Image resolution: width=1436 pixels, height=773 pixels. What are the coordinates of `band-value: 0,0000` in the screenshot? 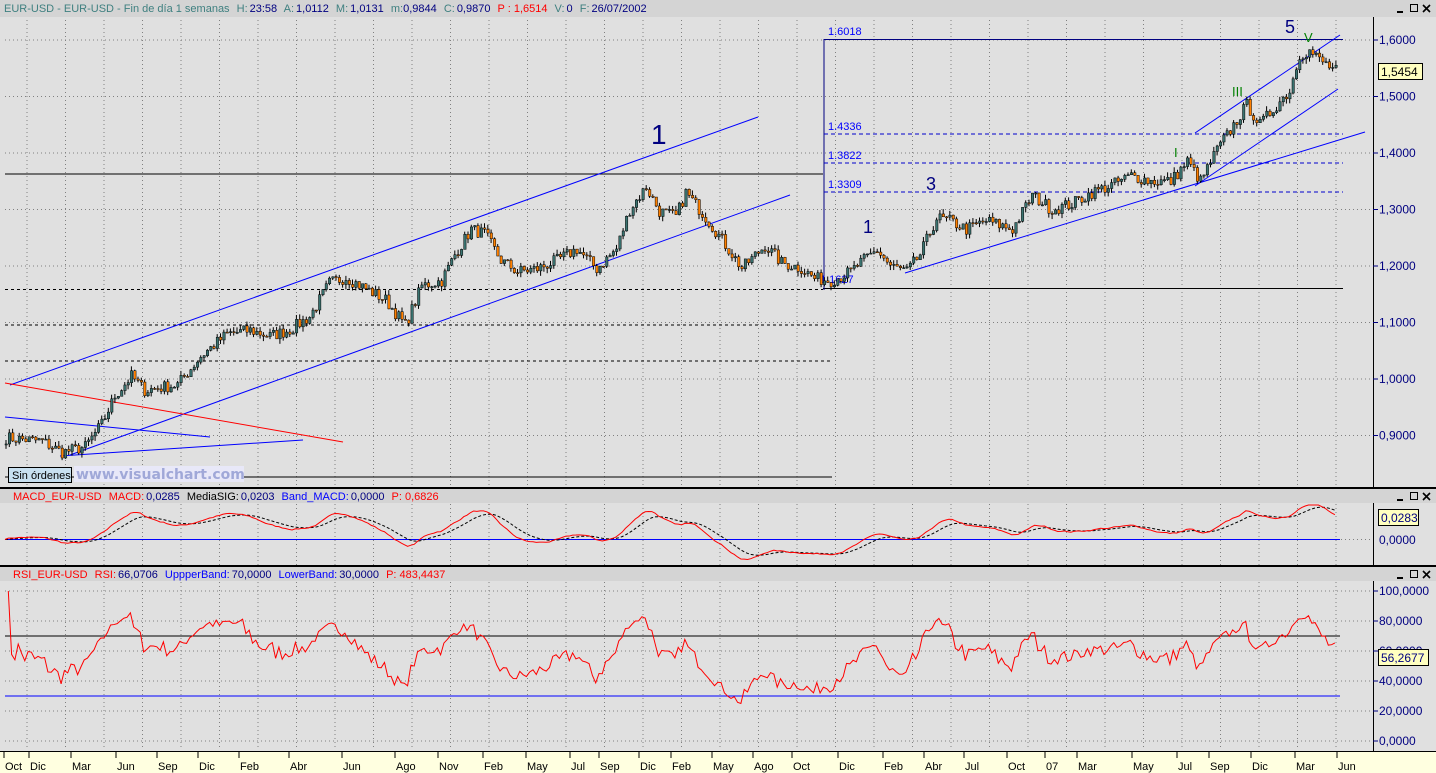 It's located at (368, 497).